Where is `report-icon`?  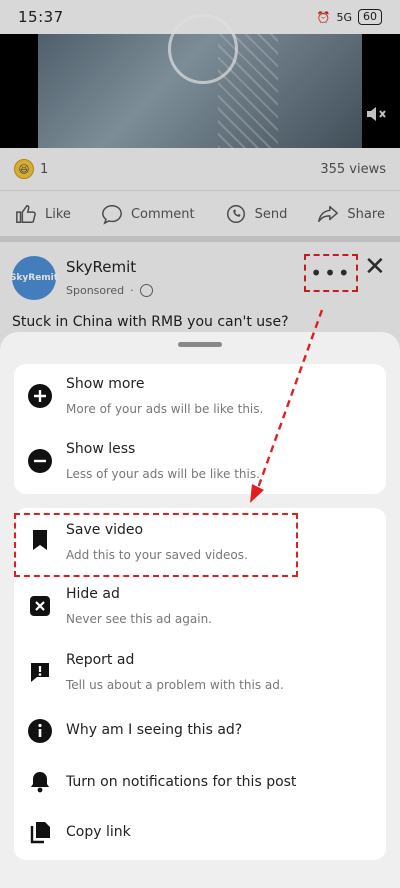 report-icon is located at coordinates (40, 672).